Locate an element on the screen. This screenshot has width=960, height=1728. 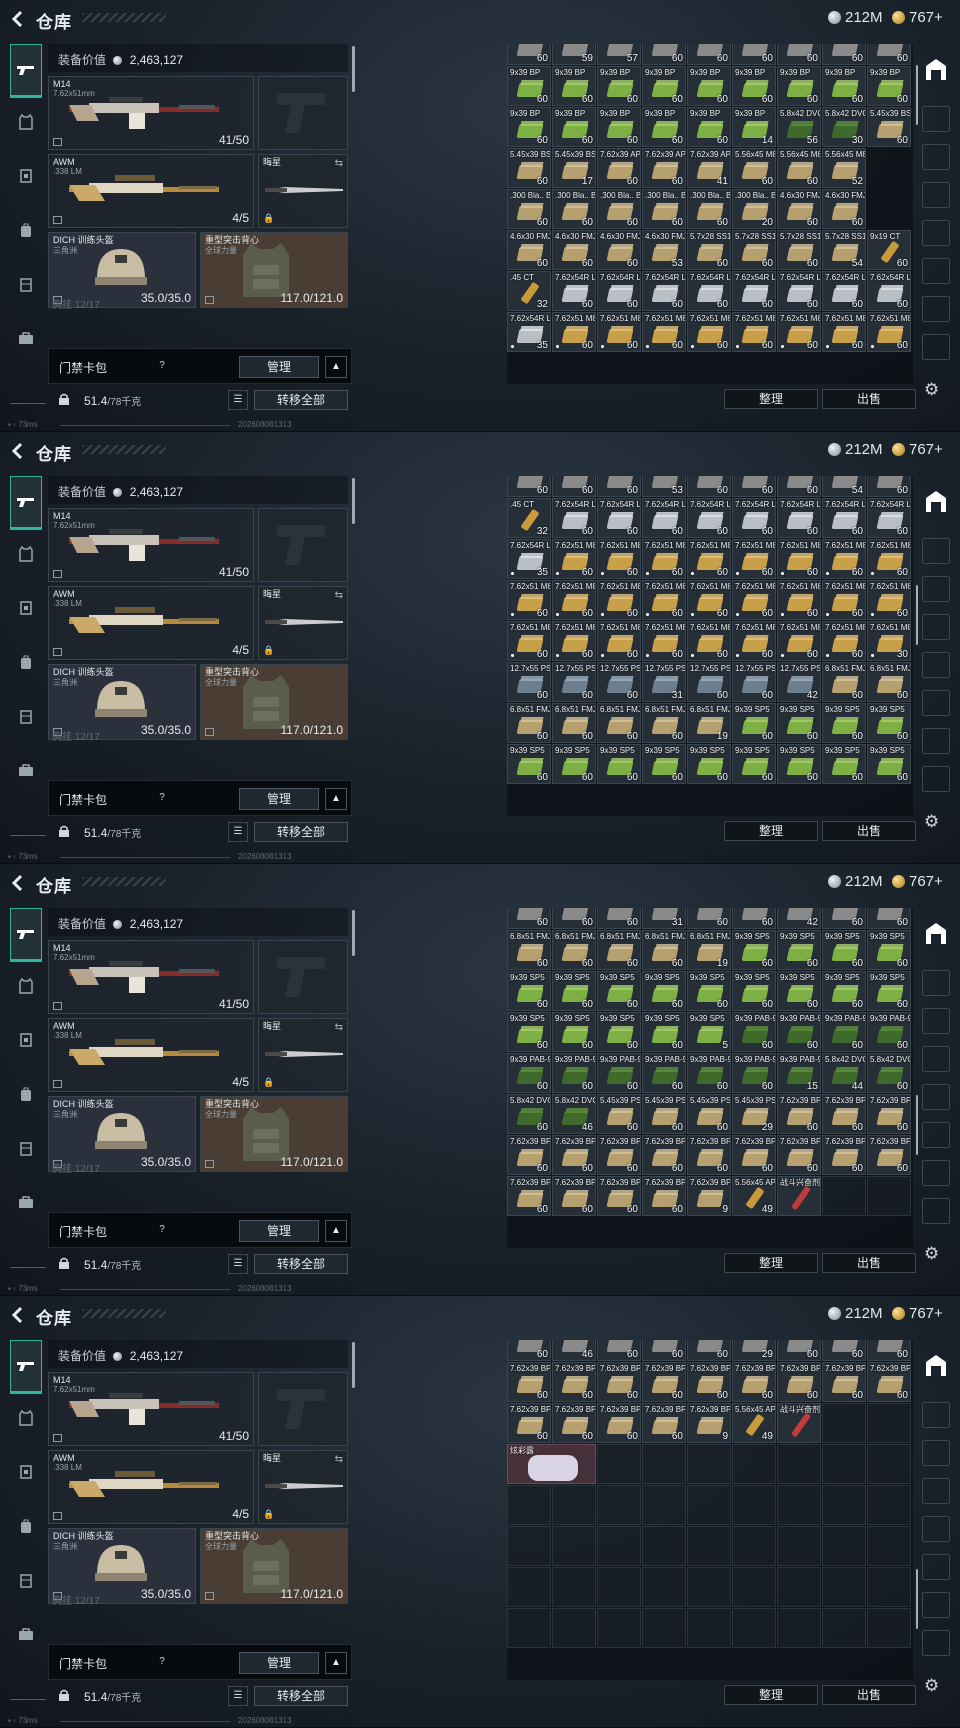
help-icon: ? is located at coordinates (162, 798).